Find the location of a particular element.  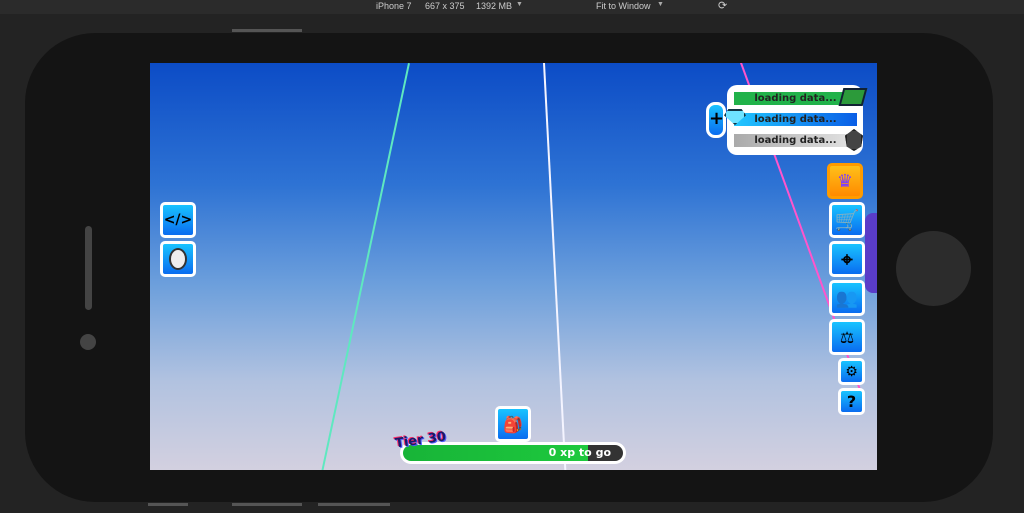

group-icon: 👥 is located at coordinates (847, 298).